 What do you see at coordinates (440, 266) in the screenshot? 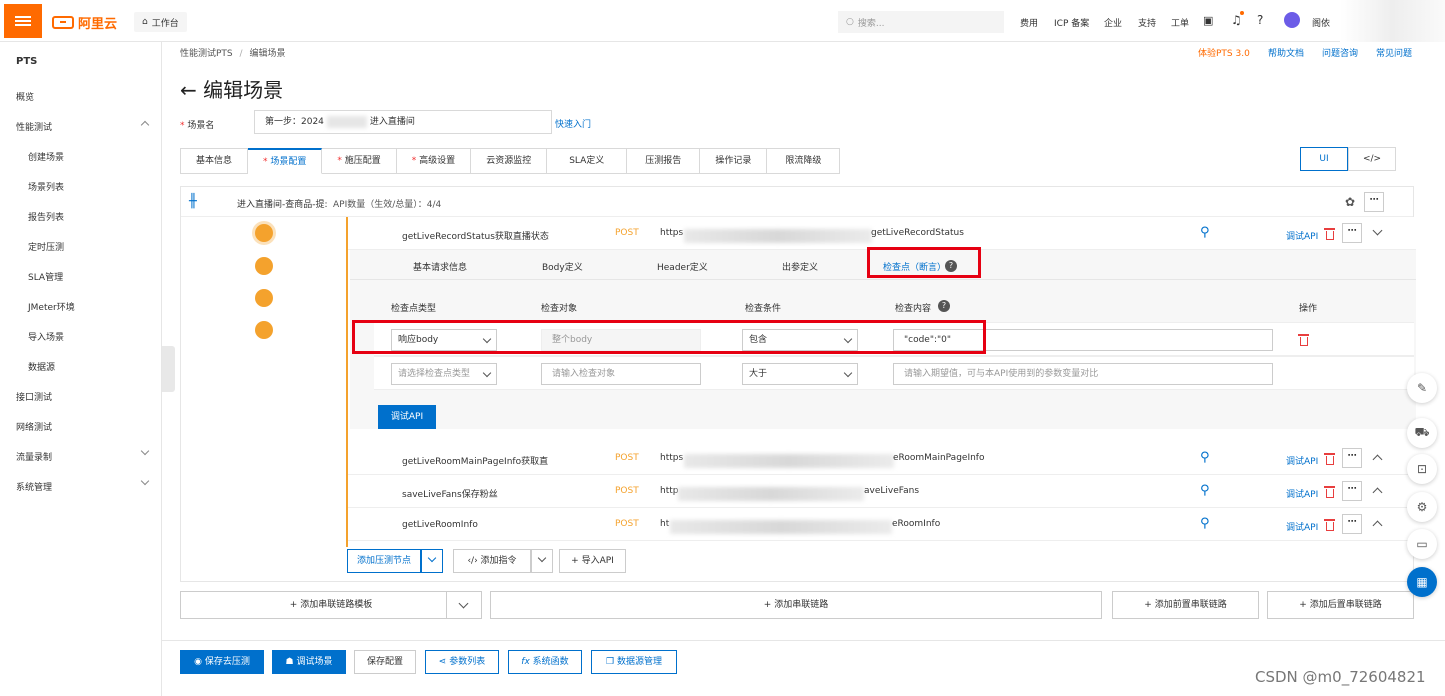
I see `subtab-basic-request: 基本请求信息` at bounding box center [440, 266].